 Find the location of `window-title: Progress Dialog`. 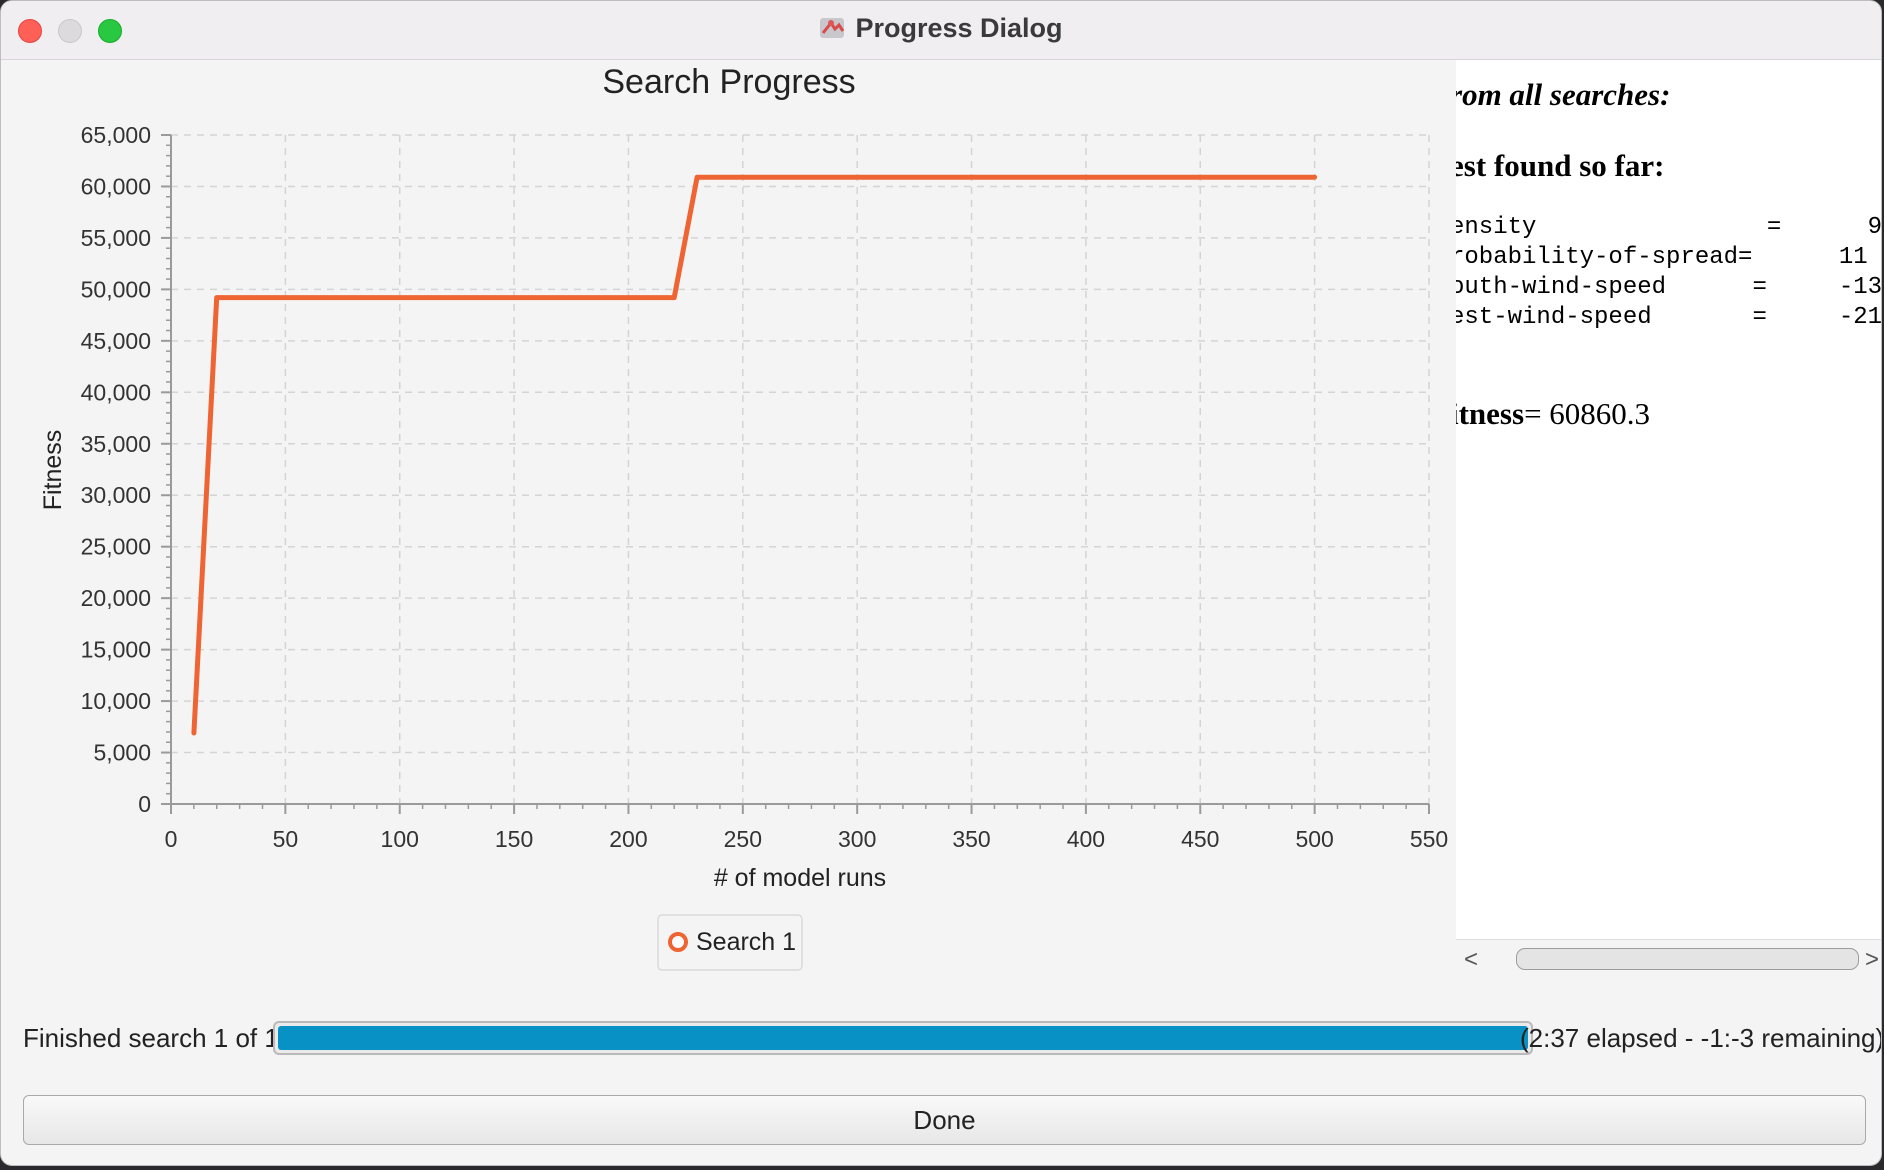

window-title: Progress Dialog is located at coordinates (959, 28).